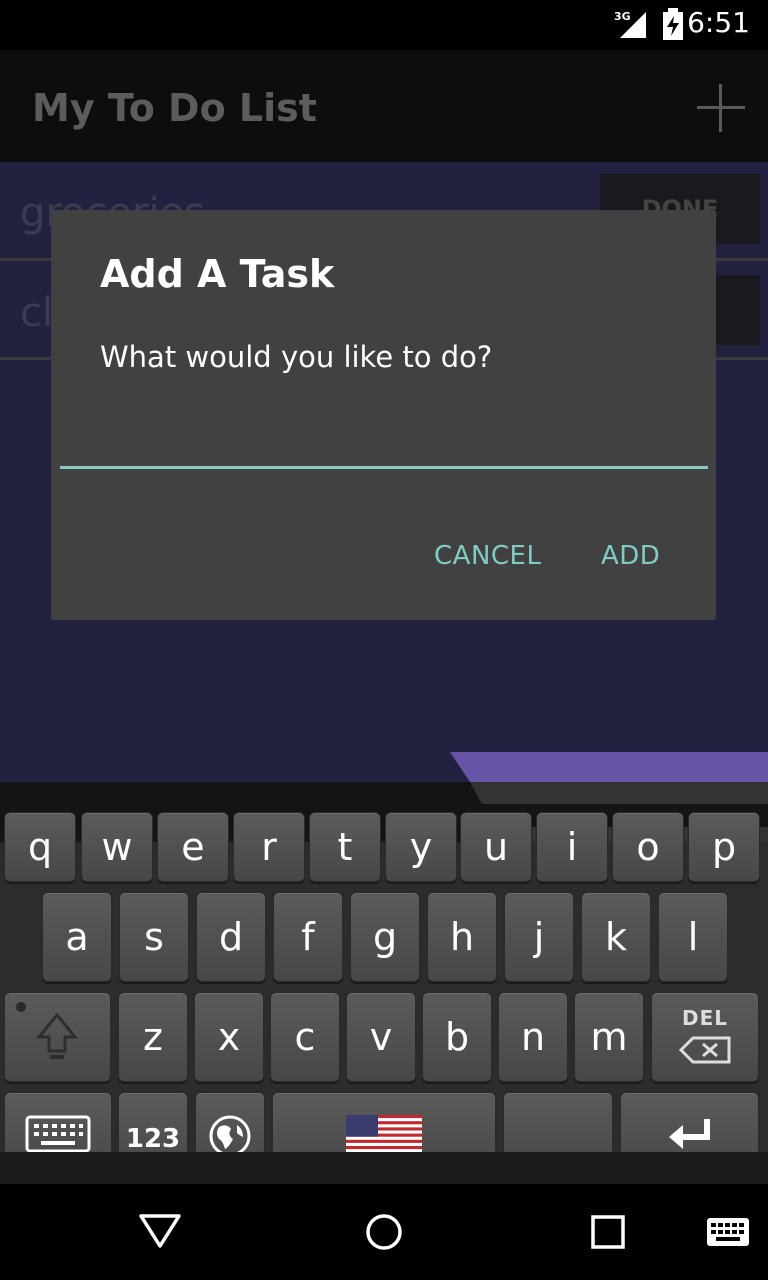  I want to click on key-label: y, so click(421, 847).